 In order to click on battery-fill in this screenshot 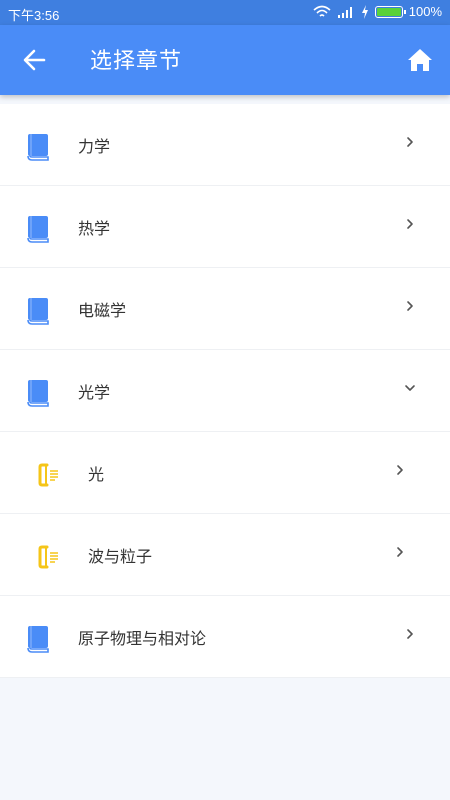, I will do `click(388, 11)`.